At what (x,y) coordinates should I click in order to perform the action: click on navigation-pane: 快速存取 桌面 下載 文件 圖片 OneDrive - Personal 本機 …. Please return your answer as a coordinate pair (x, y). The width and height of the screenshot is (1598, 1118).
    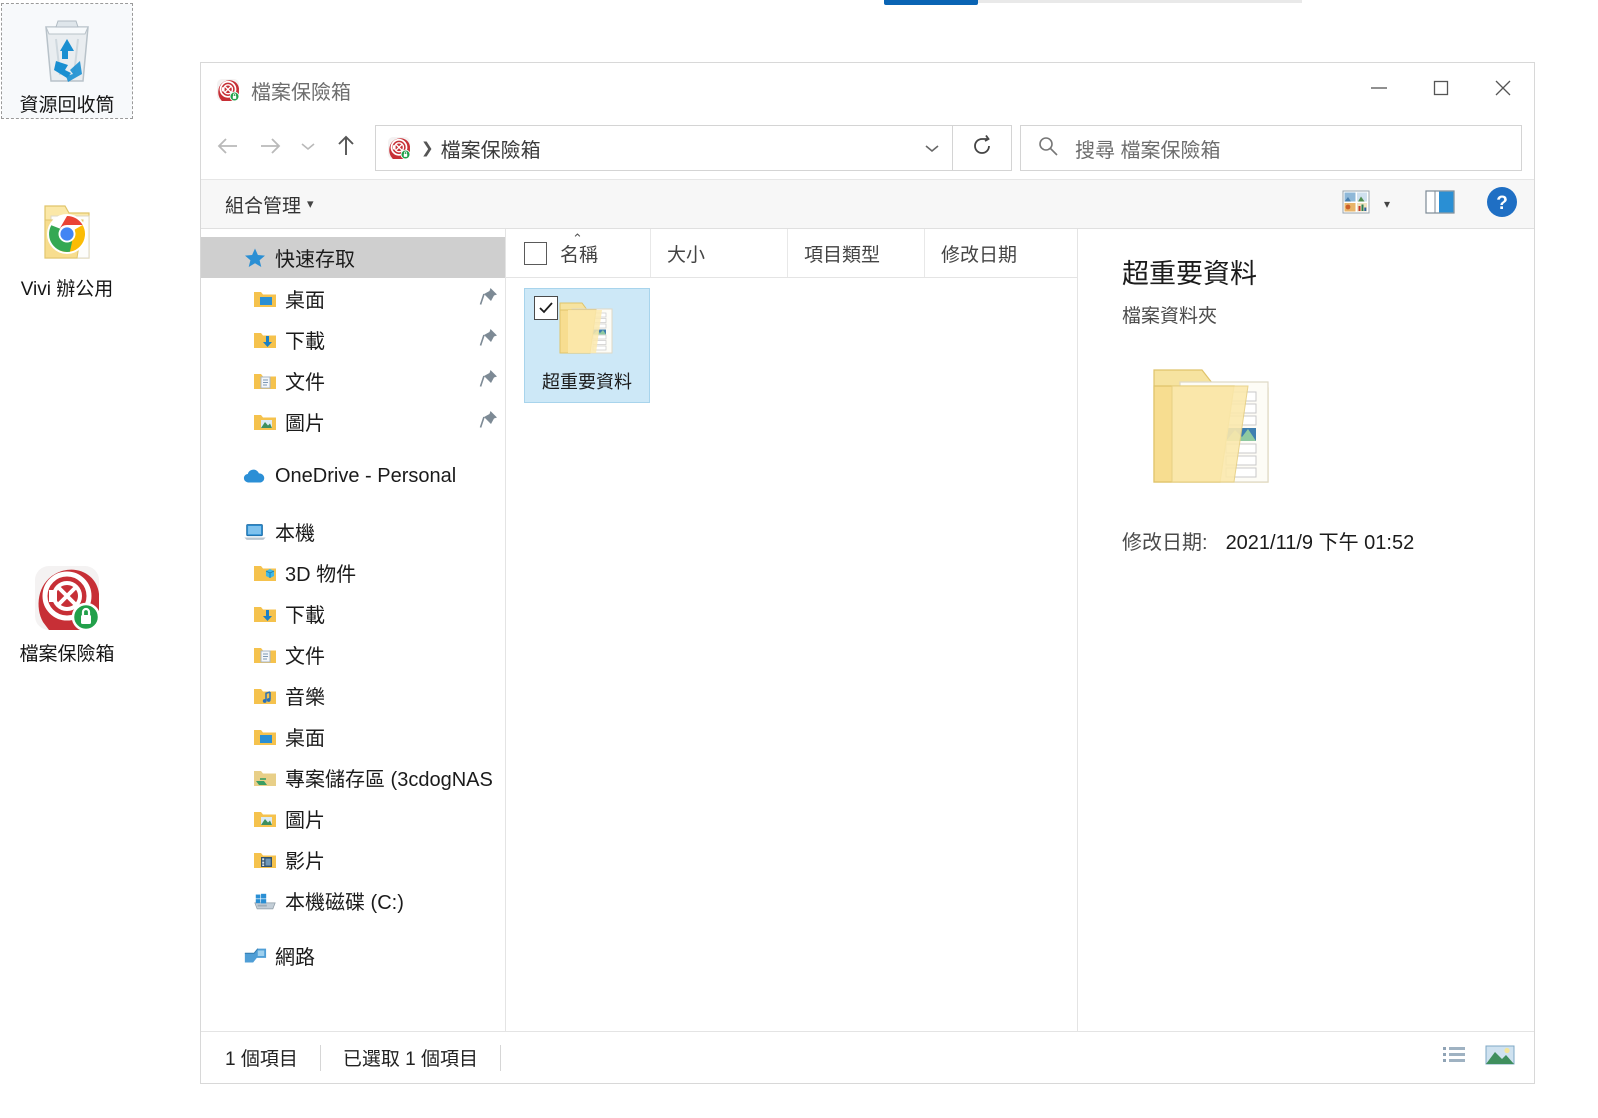
    Looking at the image, I should click on (353, 630).